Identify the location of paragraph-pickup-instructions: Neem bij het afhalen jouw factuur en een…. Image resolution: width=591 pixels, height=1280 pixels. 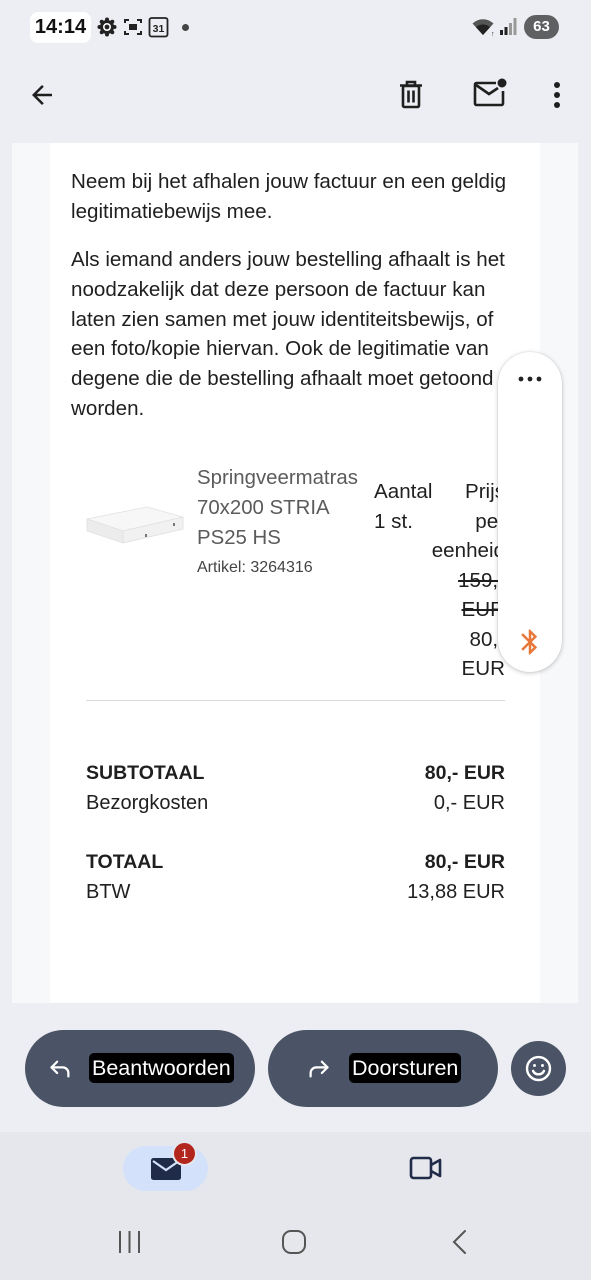
(288, 197).